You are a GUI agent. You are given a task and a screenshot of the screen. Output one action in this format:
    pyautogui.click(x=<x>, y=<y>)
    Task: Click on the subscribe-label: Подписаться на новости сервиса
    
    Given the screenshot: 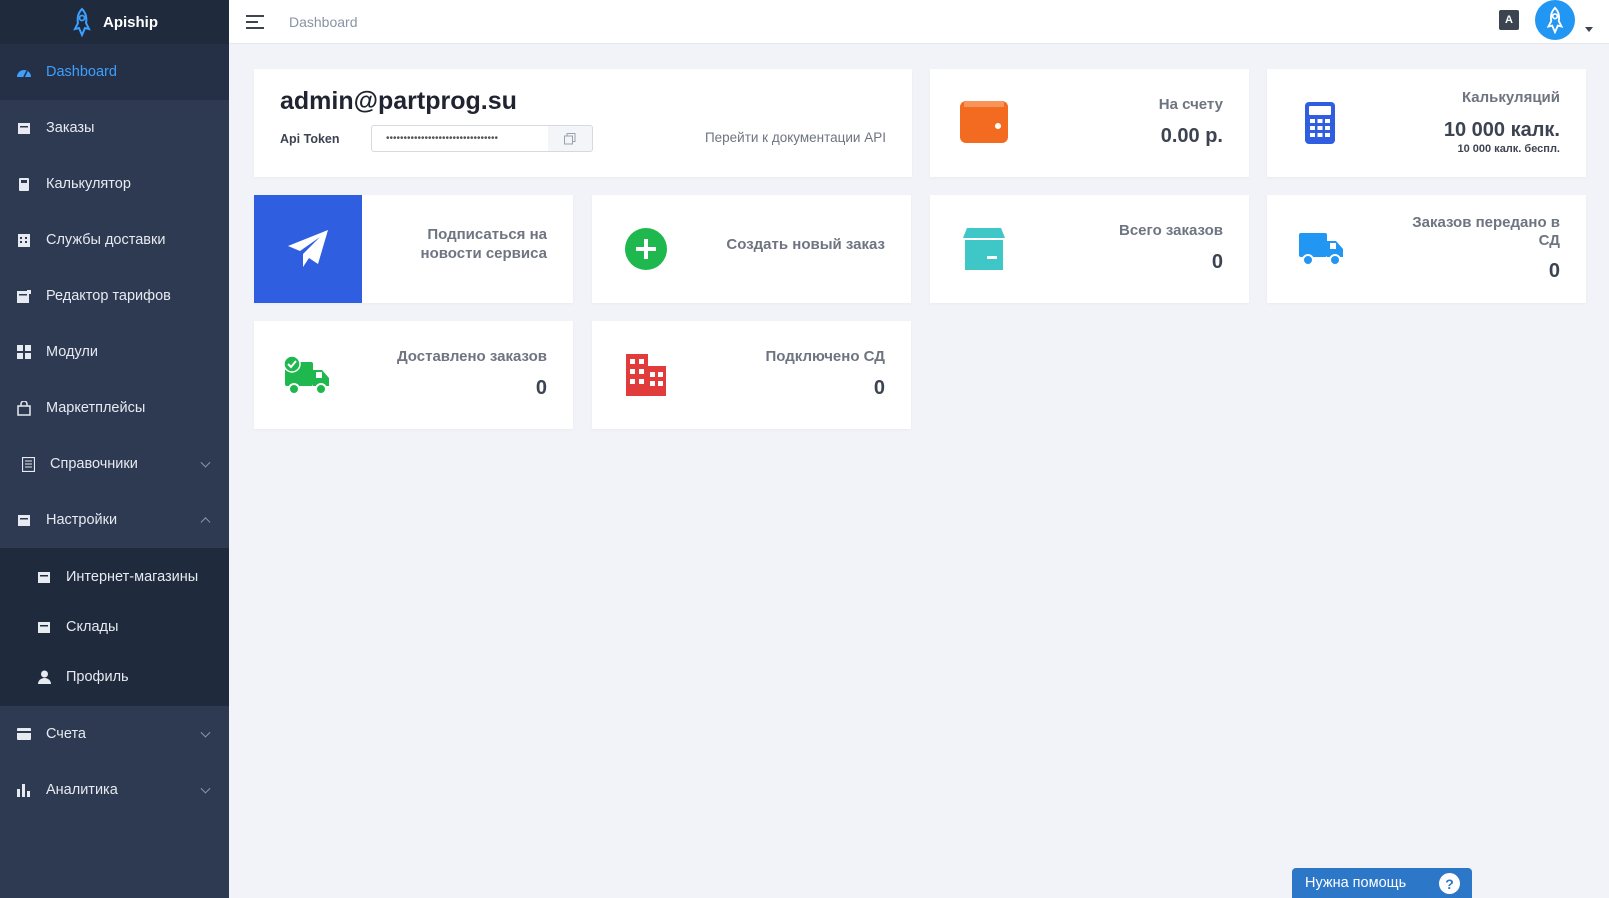 What is the action you would take?
    pyautogui.click(x=483, y=244)
    